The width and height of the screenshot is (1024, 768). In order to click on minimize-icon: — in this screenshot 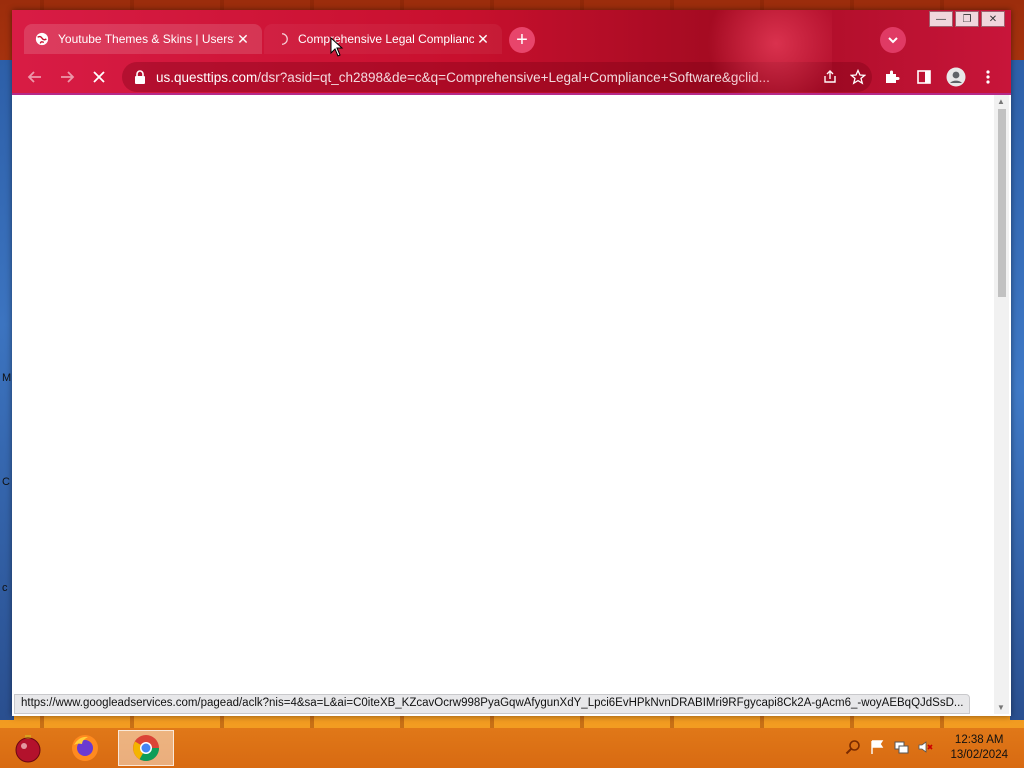, I will do `click(941, 19)`.